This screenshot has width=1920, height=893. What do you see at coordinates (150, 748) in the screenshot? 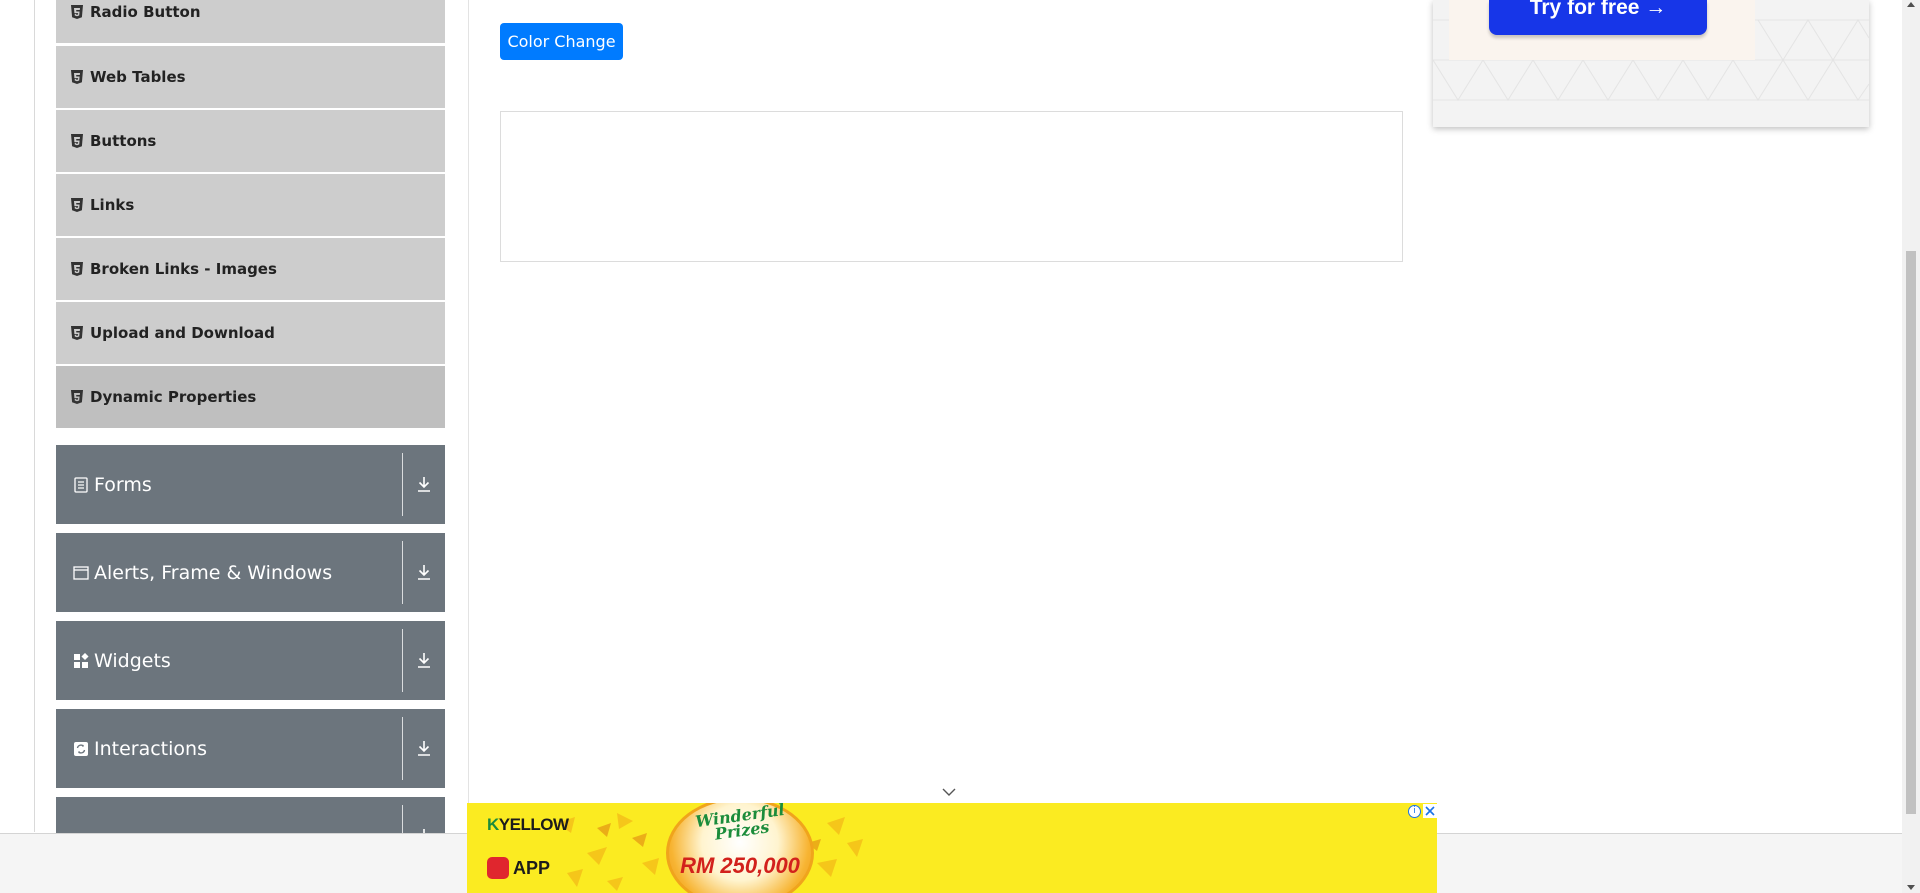
I see `sidebar-group-label: Interactions` at bounding box center [150, 748].